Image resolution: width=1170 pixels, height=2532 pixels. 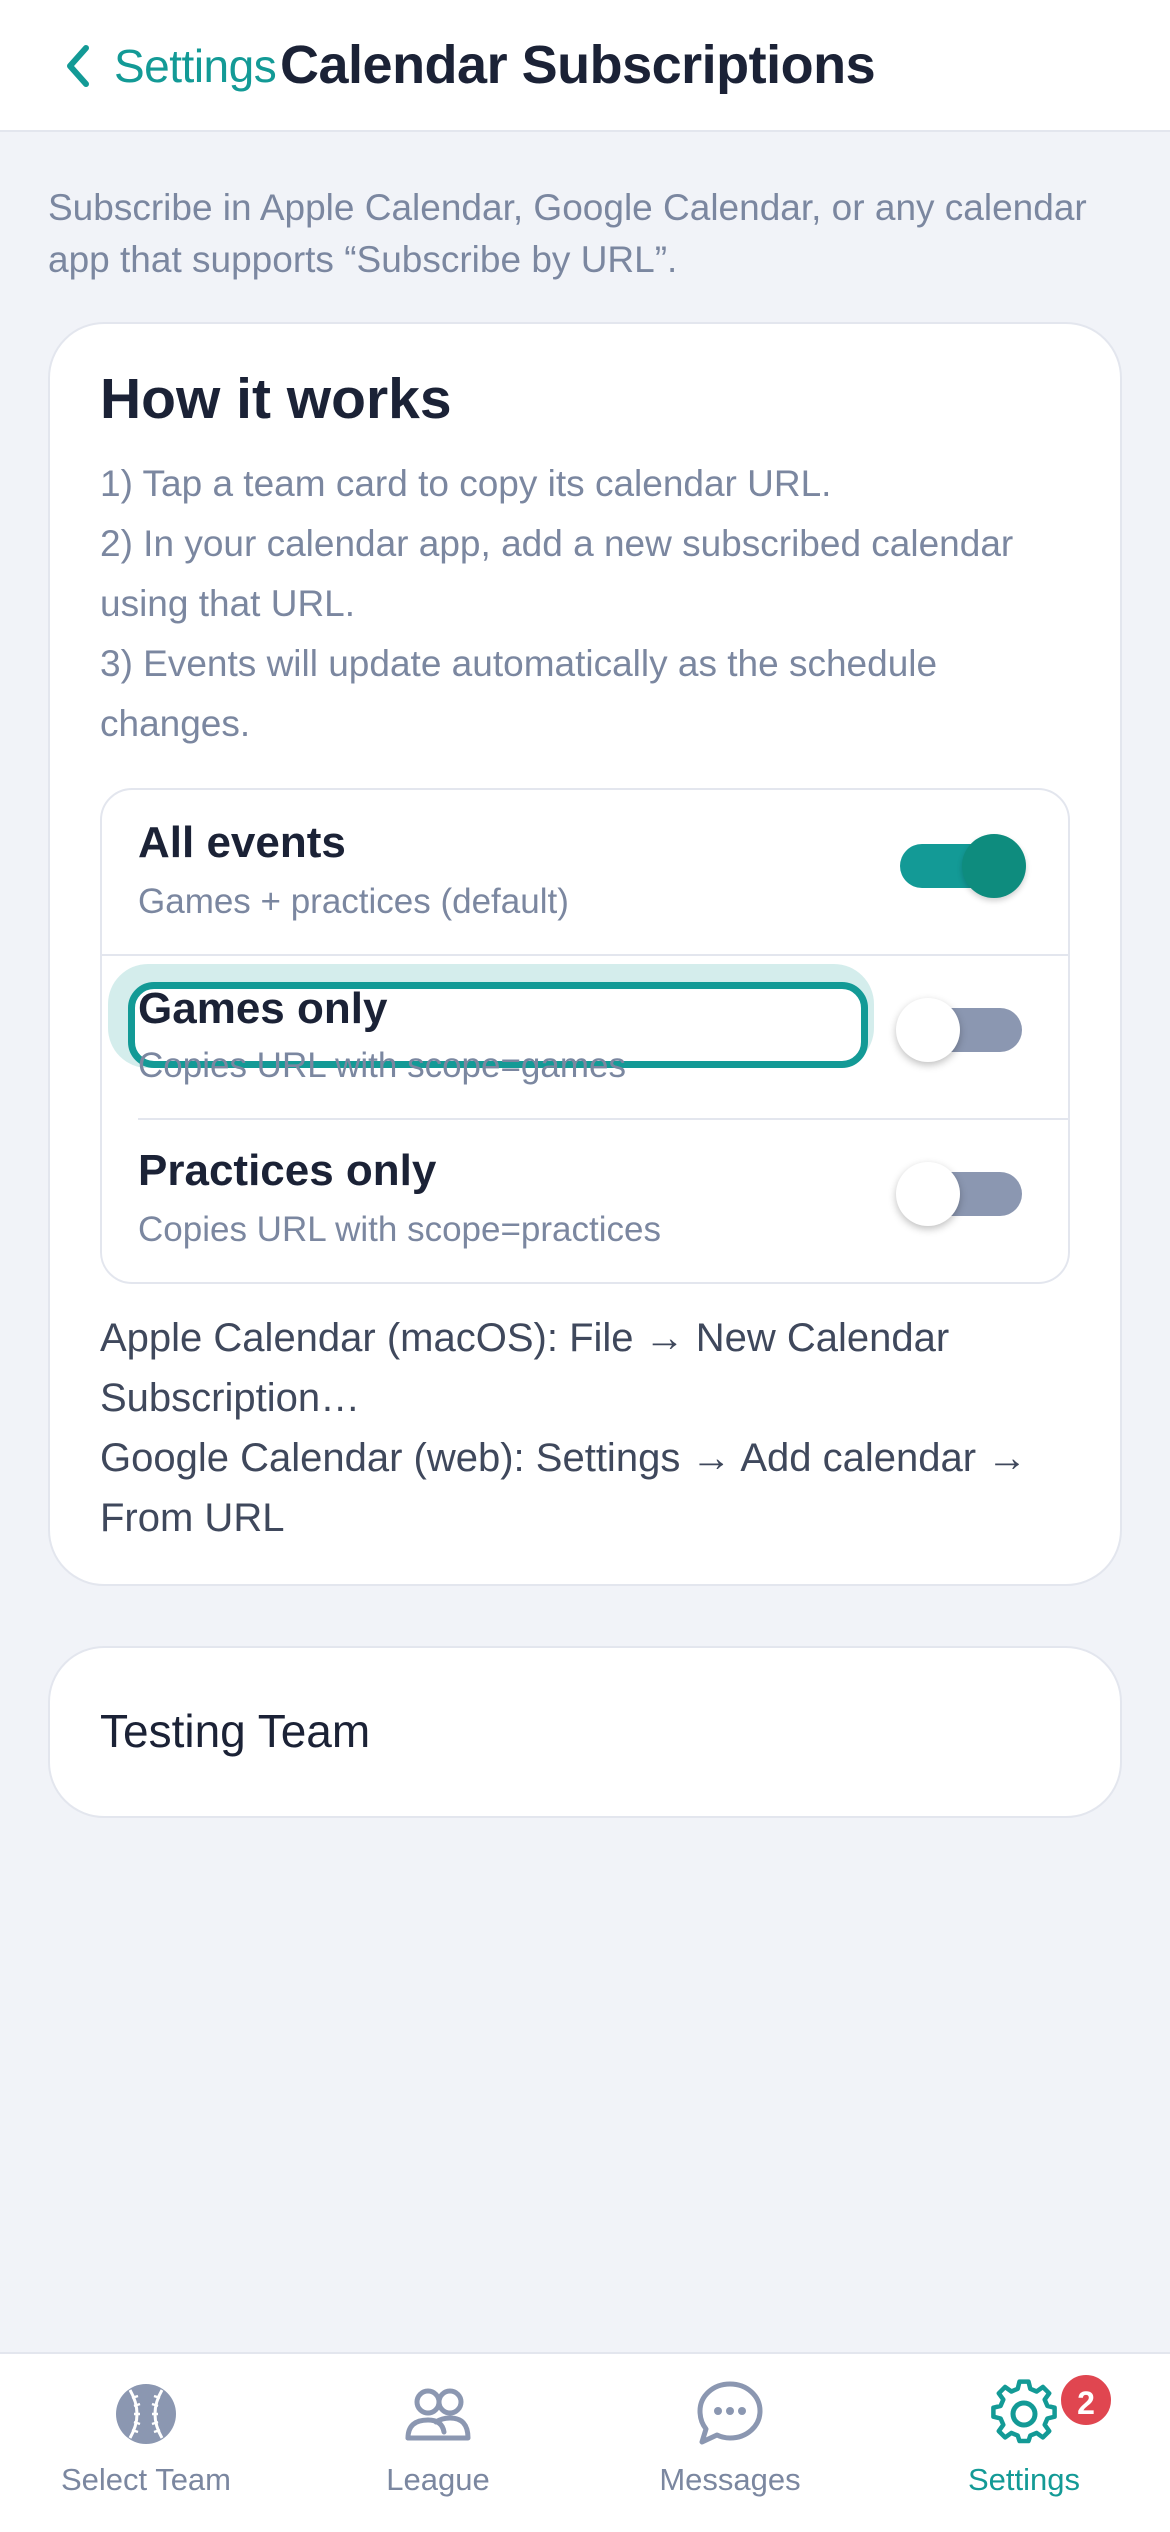 I want to click on page-title: Calendar Subscriptions, so click(x=578, y=65).